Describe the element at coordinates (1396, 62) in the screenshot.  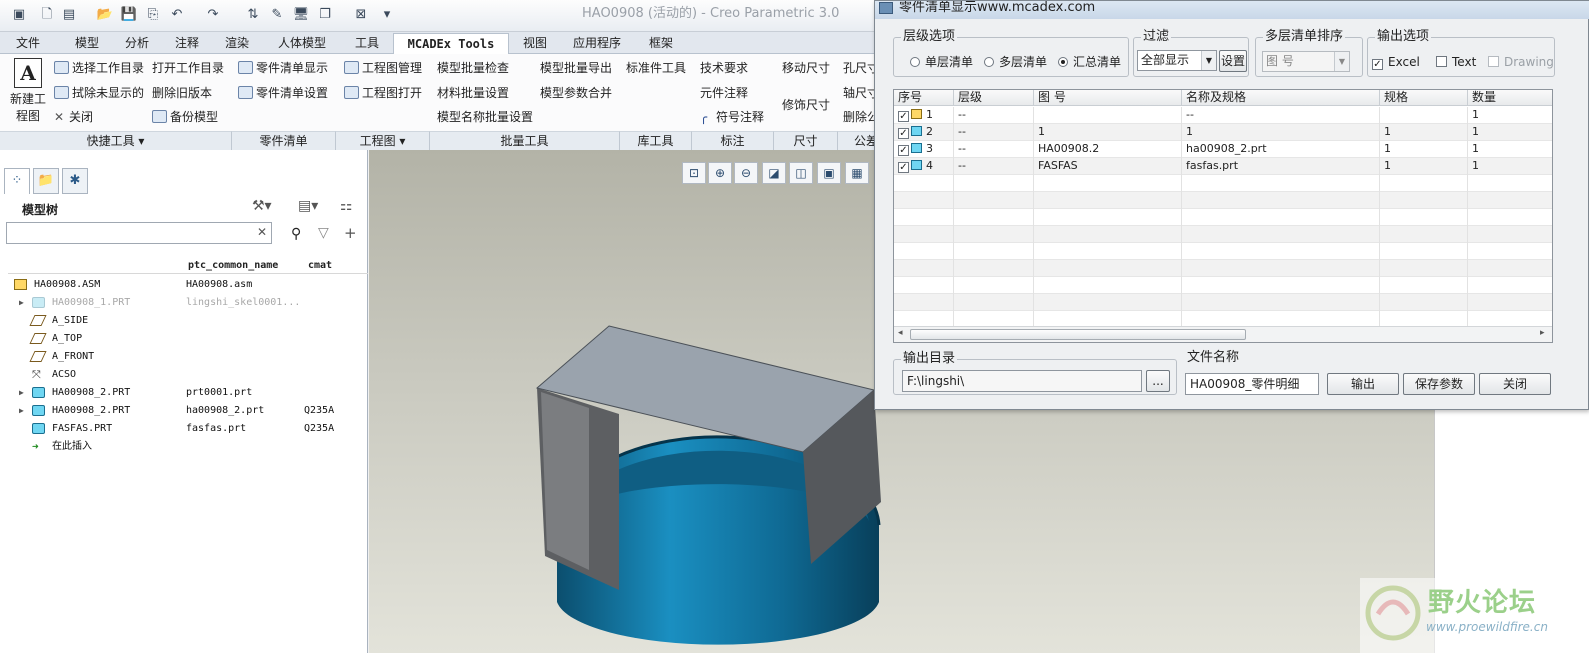
I see `checkbox-excel: ✓ Excel` at that location.